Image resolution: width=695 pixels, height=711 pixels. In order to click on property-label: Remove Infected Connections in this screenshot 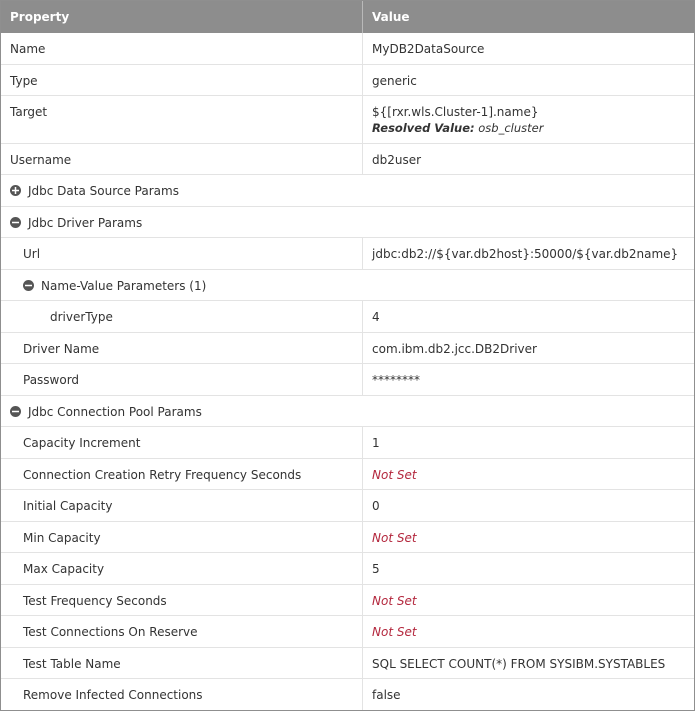, I will do `click(182, 694)`.